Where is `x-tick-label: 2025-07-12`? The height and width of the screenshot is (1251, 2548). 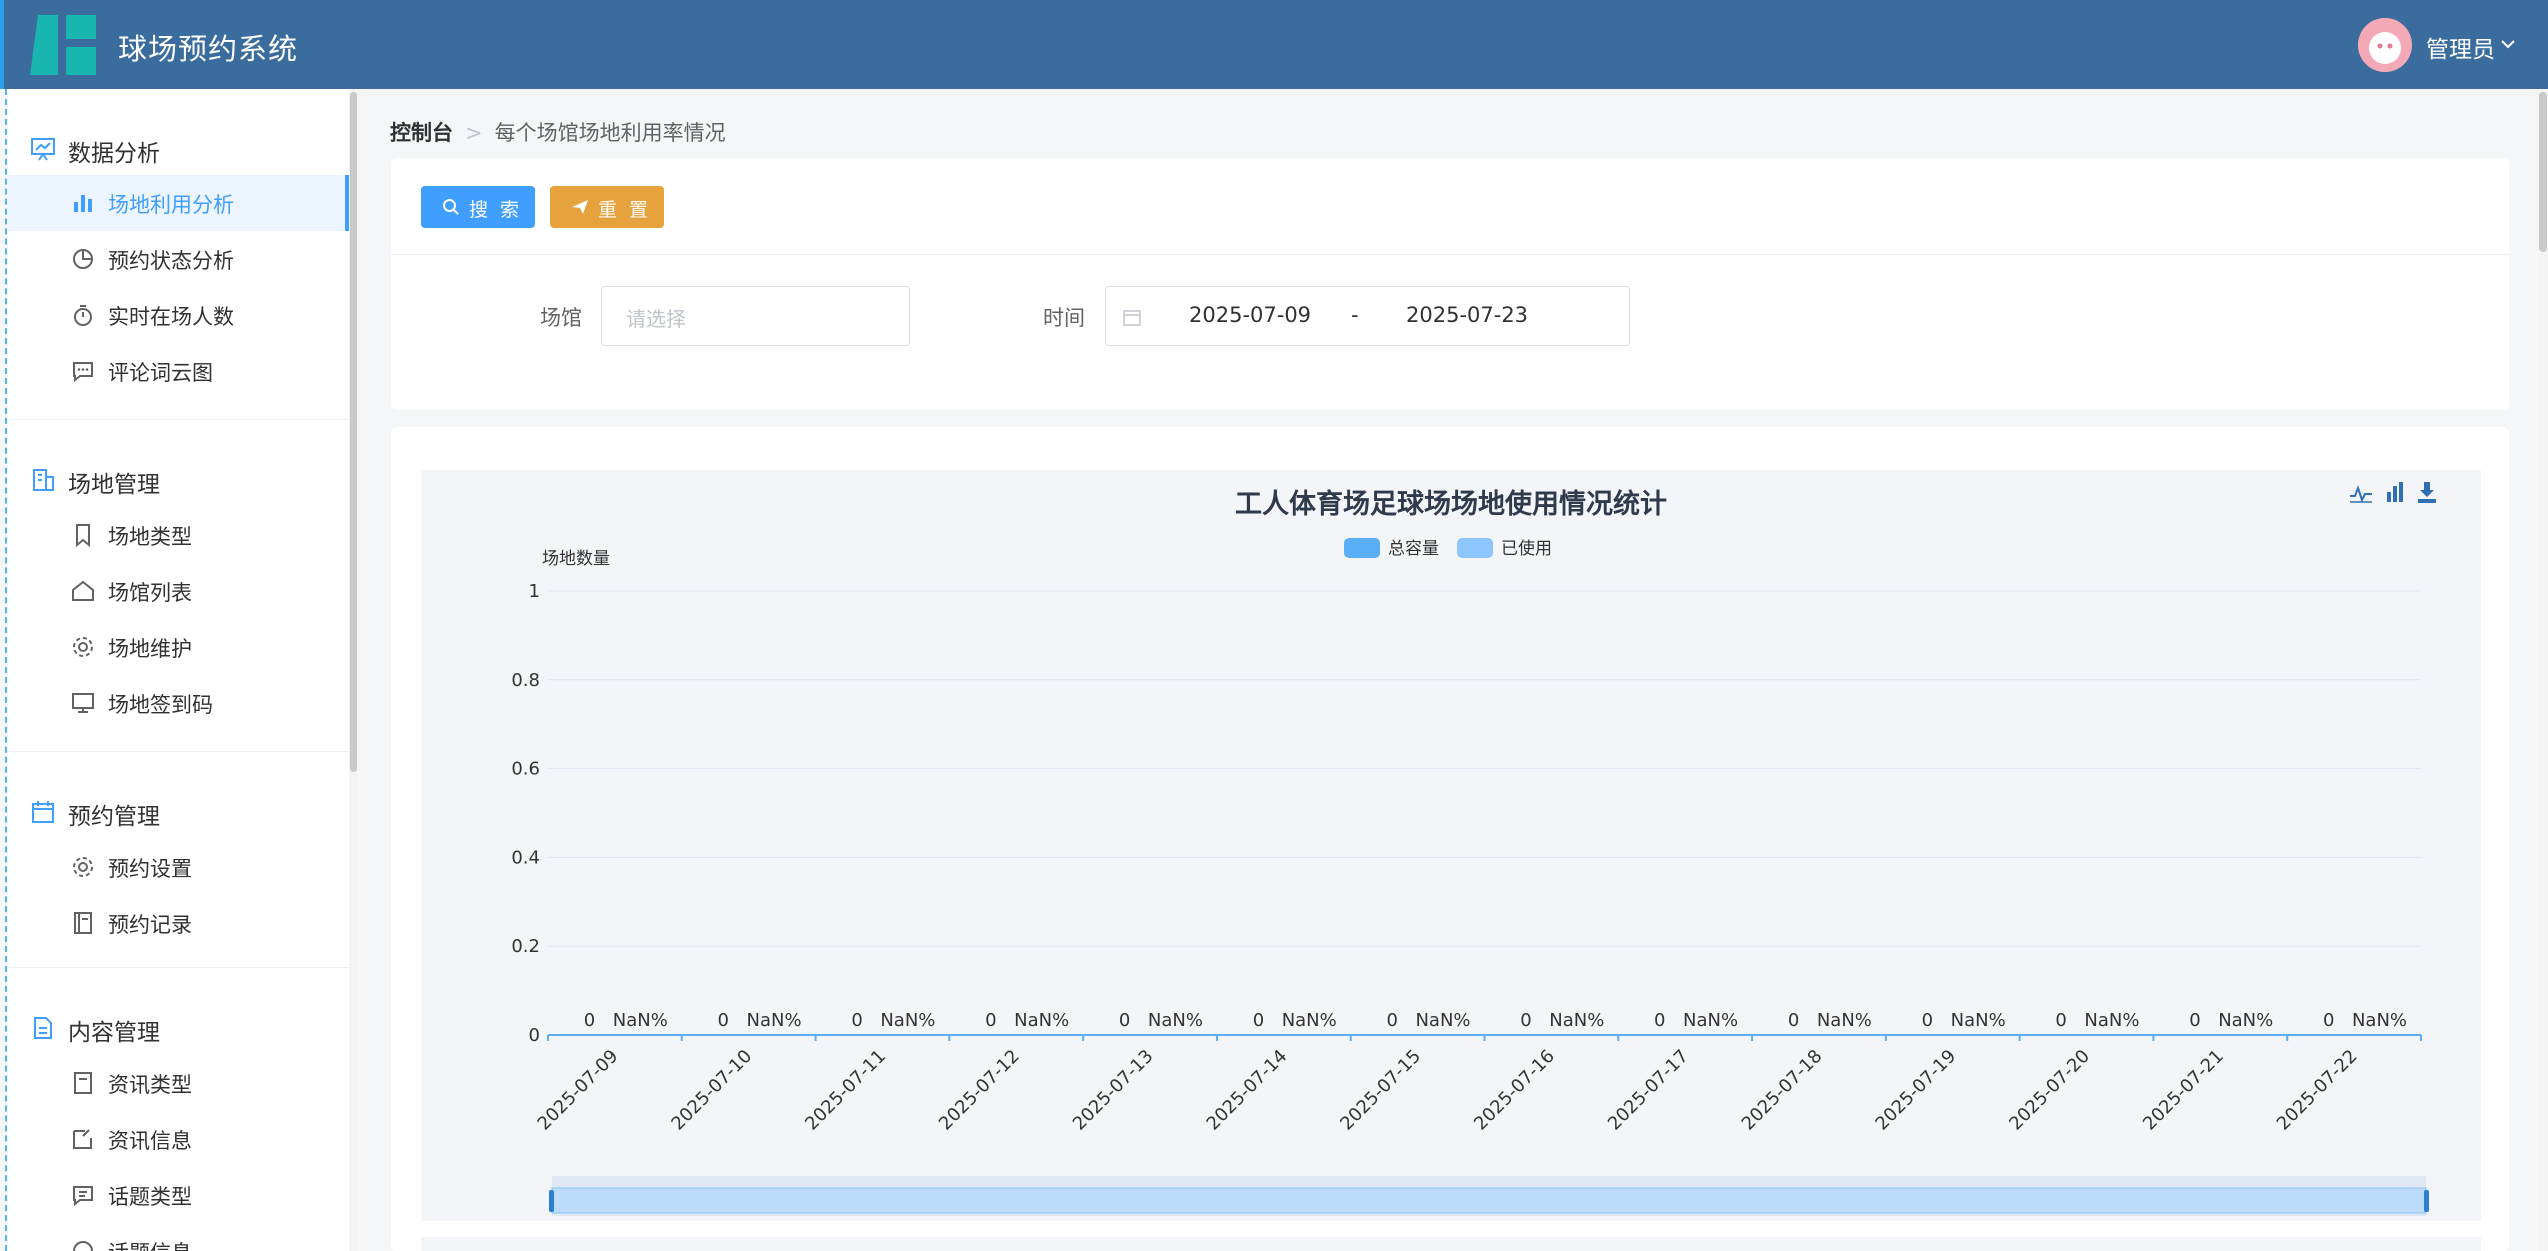 x-tick-label: 2025-07-12 is located at coordinates (979, 1090).